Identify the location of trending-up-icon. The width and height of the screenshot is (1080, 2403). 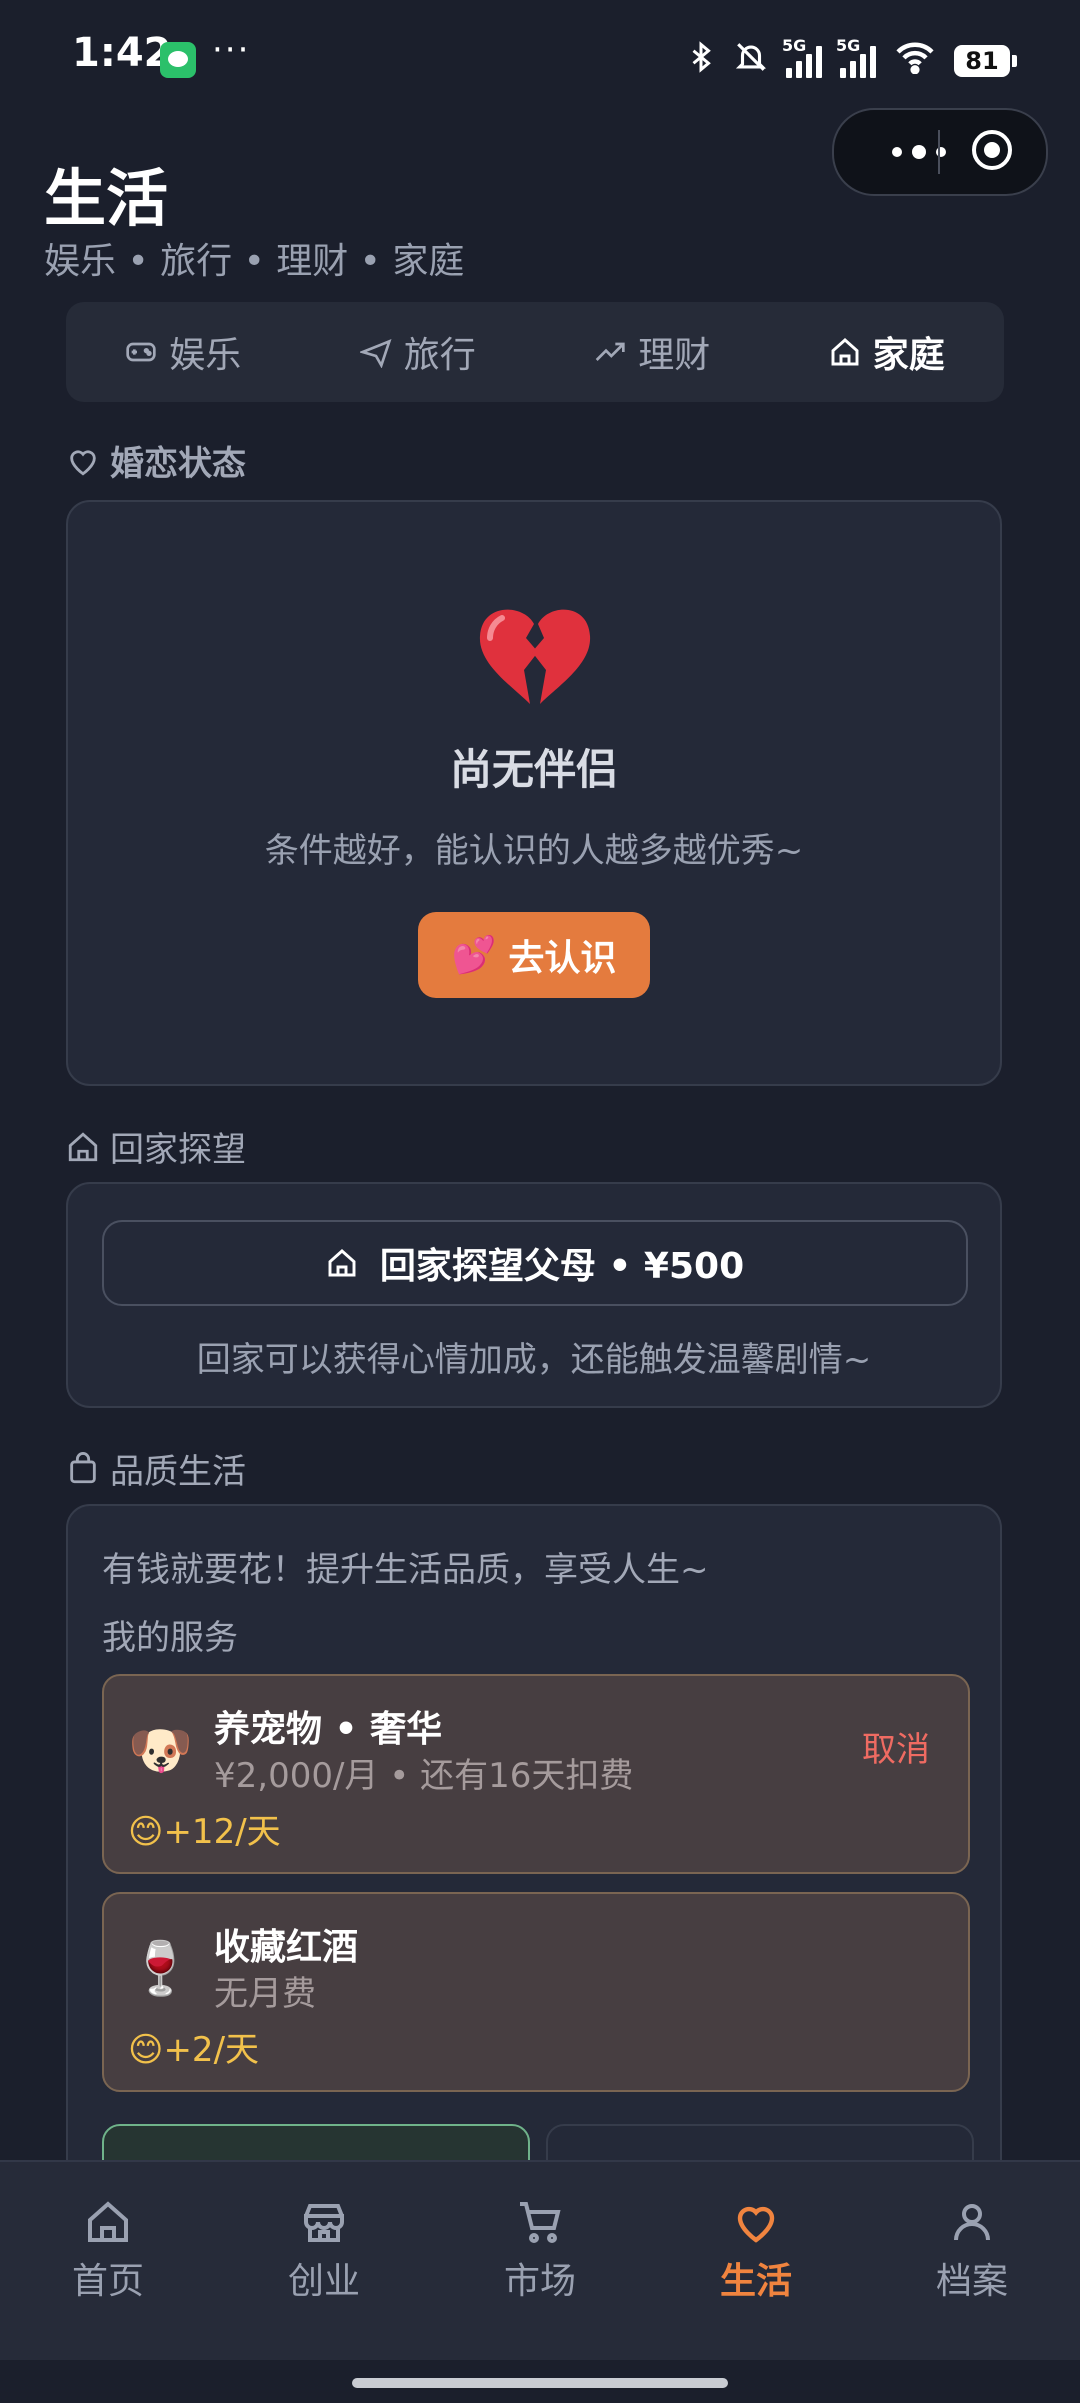
(610, 351).